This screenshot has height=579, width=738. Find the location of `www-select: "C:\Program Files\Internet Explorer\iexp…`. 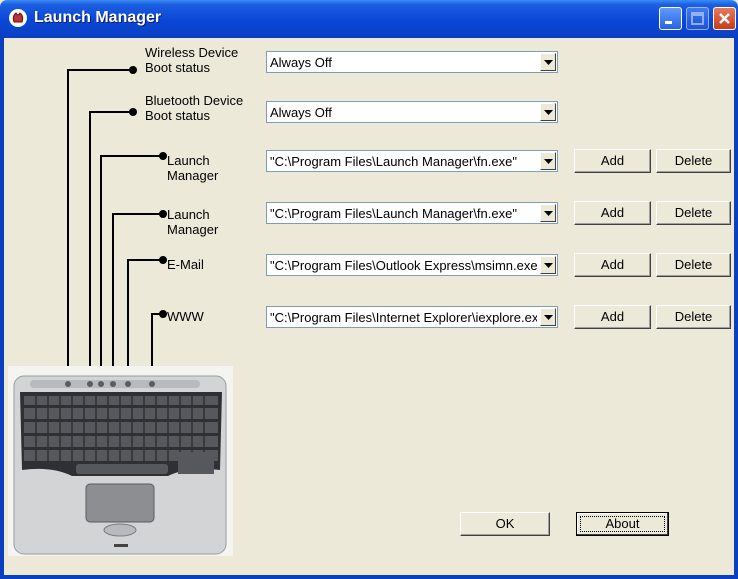

www-select: "C:\Program Files\Internet Explorer\iexp… is located at coordinates (412, 317).